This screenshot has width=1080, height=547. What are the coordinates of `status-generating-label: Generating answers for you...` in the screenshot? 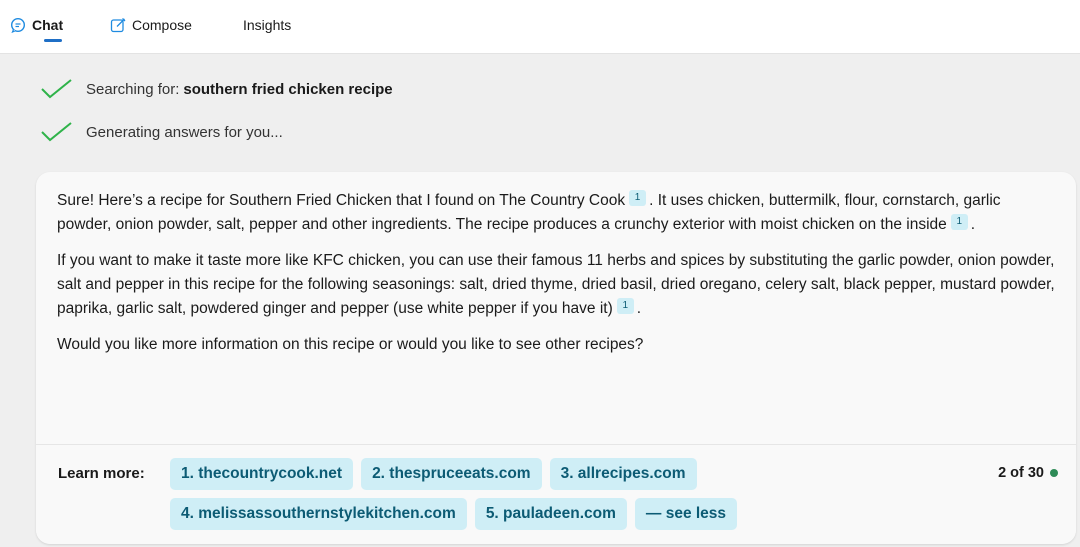 It's located at (184, 132).